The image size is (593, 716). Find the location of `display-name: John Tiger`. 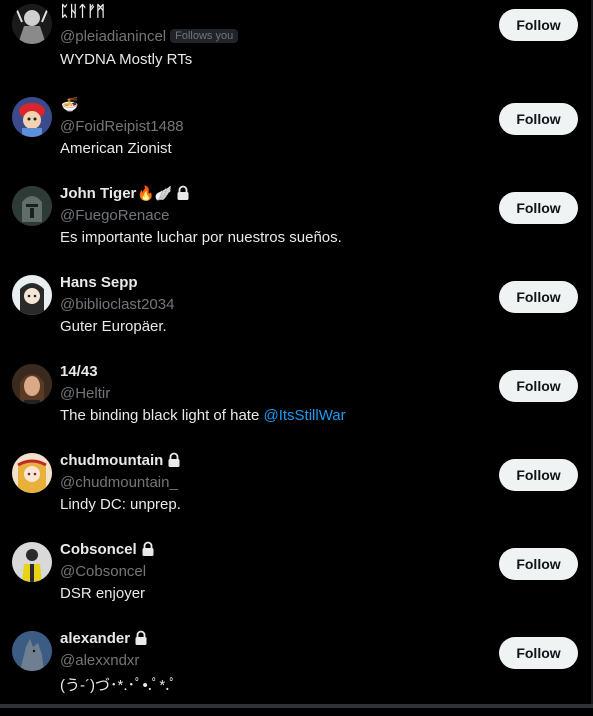

display-name: John Tiger is located at coordinates (98, 193).